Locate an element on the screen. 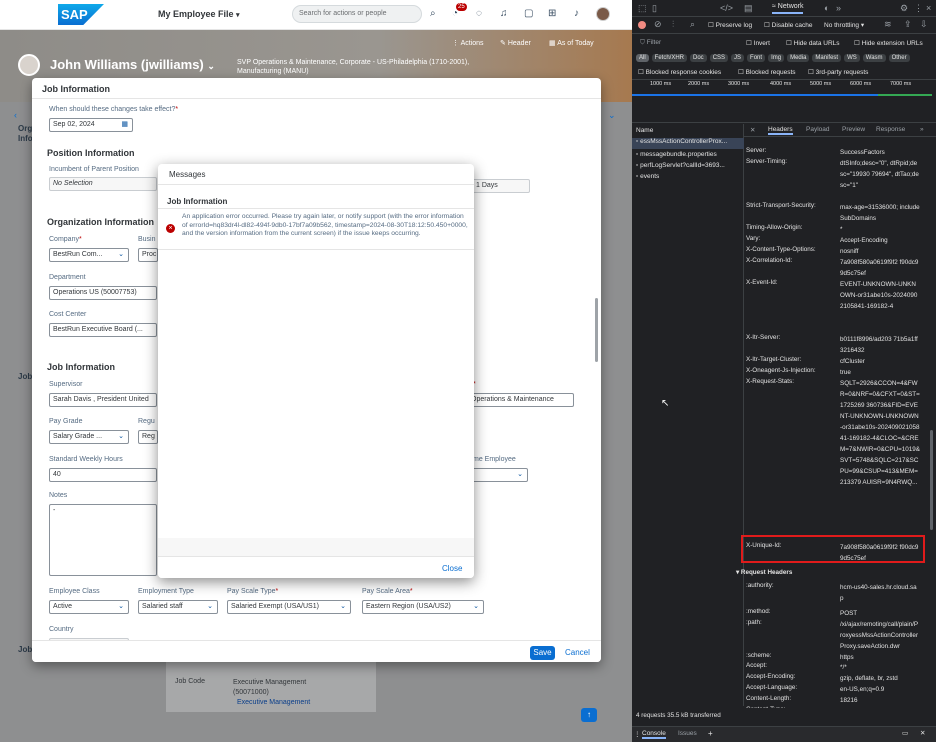  profile-name: John Williams (jwilliams) ⌄ is located at coordinates (132, 64).